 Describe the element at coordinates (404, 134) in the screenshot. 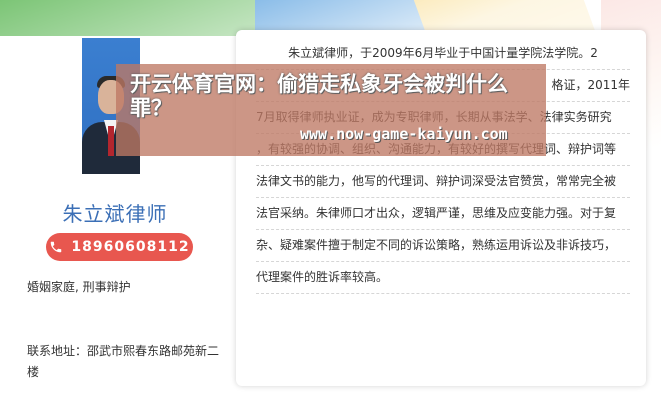

I see `overlay-url: www.now-game-kaiyun.com` at that location.